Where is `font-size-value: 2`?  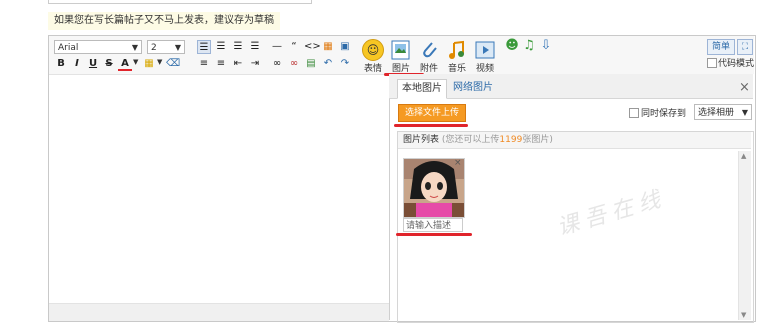 font-size-value: 2 is located at coordinates (154, 48).